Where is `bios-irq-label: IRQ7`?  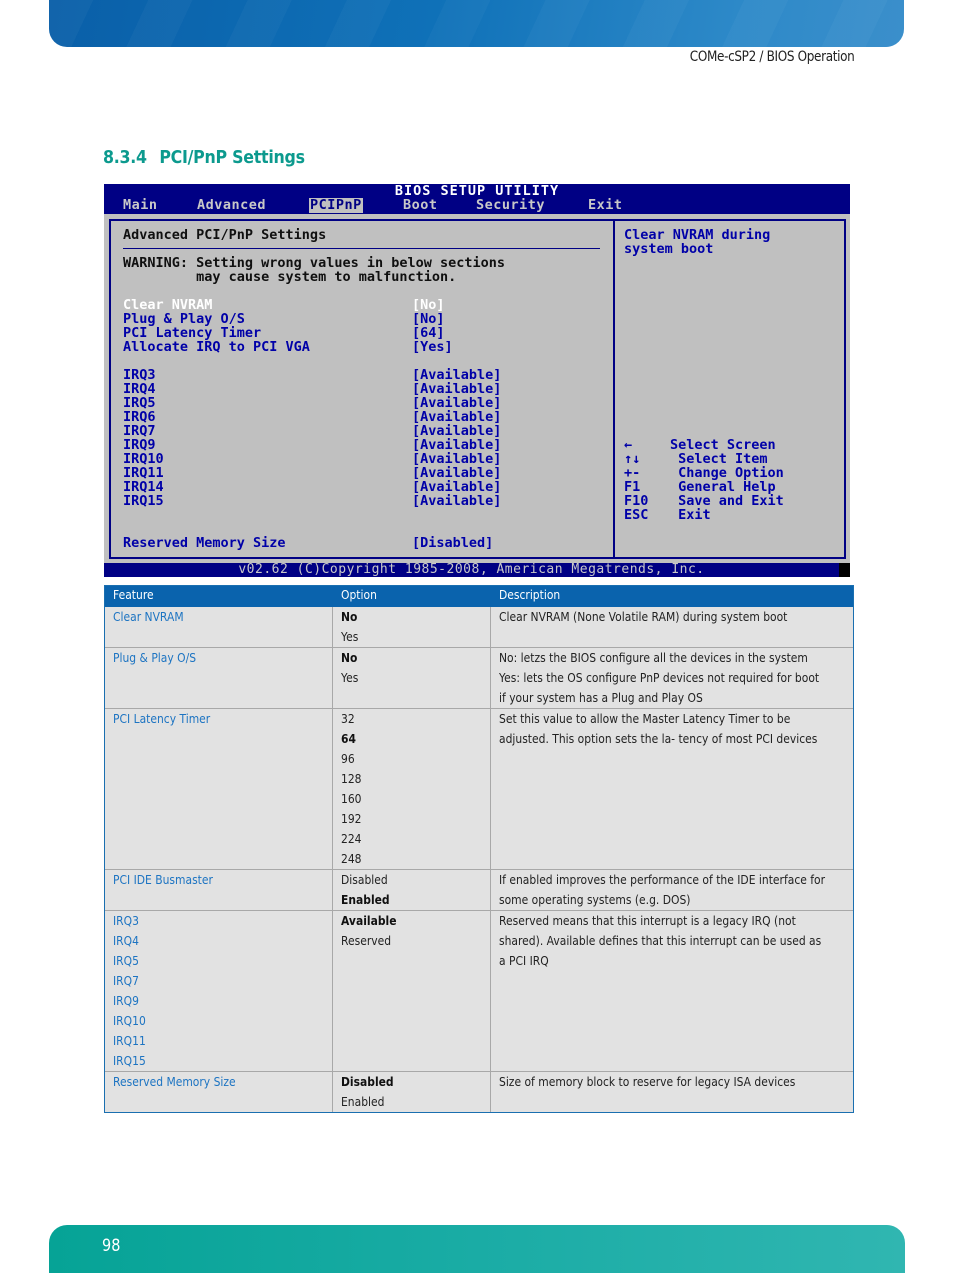 bios-irq-label: IRQ7 is located at coordinates (139, 431).